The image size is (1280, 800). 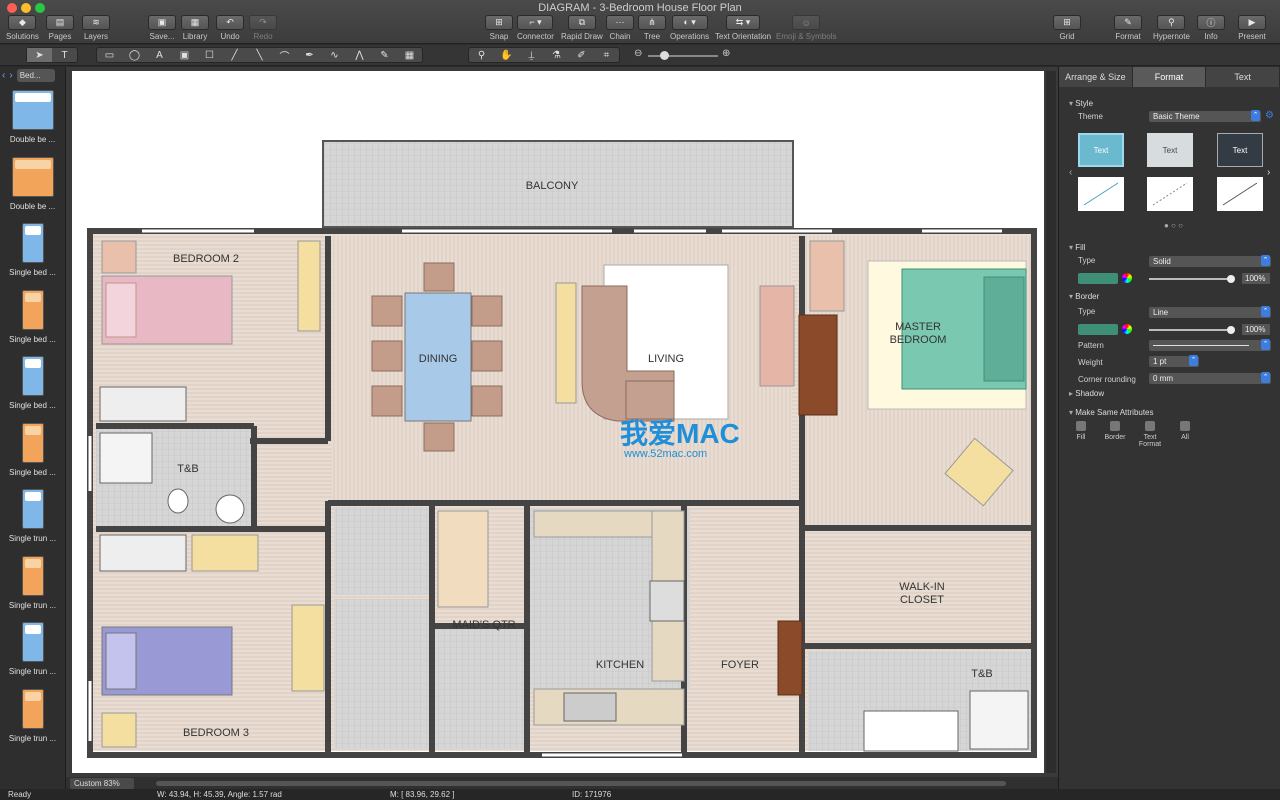 I want to click on pan-hand-icon: ✋, so click(x=506, y=55).